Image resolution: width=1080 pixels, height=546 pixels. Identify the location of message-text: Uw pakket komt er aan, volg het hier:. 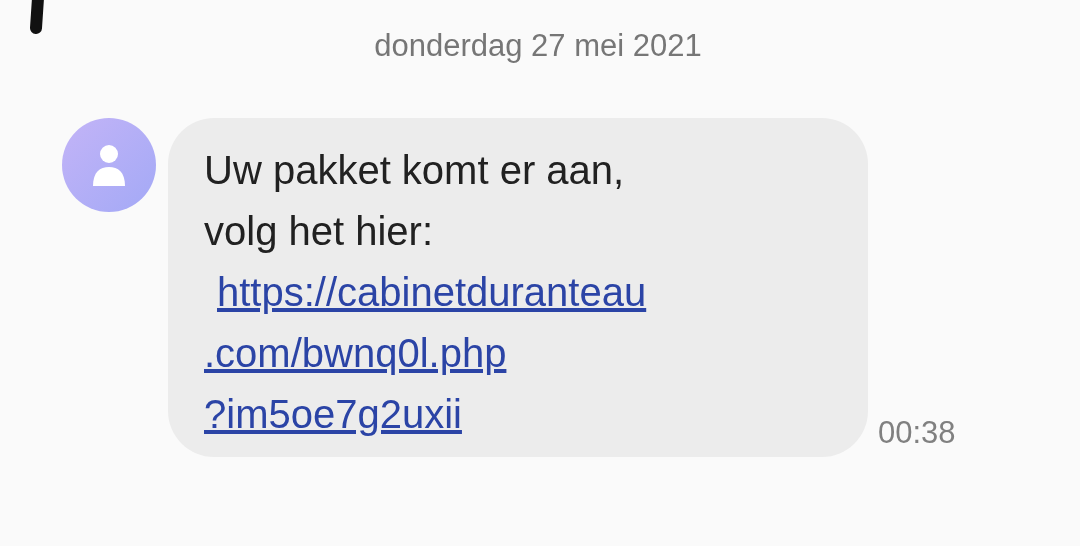
(415, 201).